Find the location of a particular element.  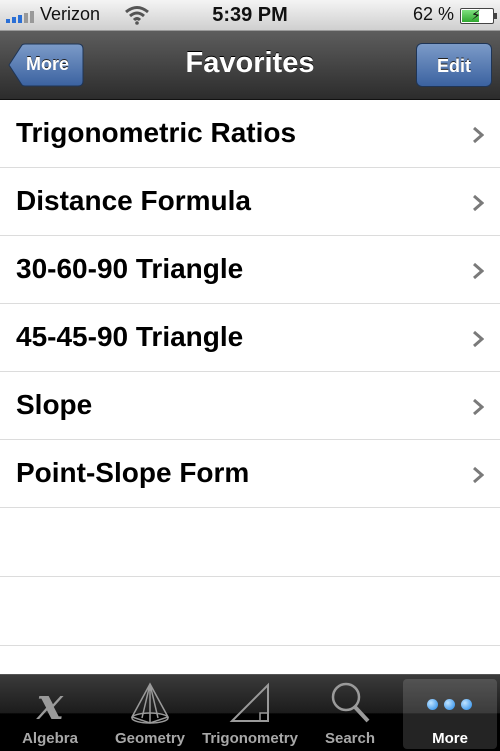

three-dots-icon is located at coordinates (449, 704).